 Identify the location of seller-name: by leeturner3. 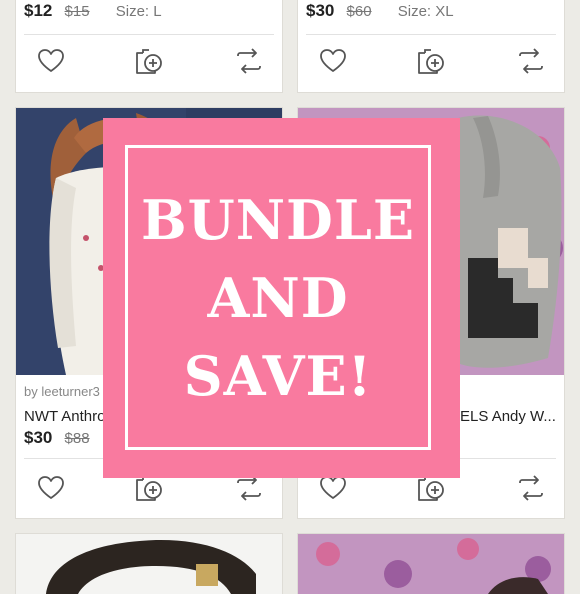
(62, 391).